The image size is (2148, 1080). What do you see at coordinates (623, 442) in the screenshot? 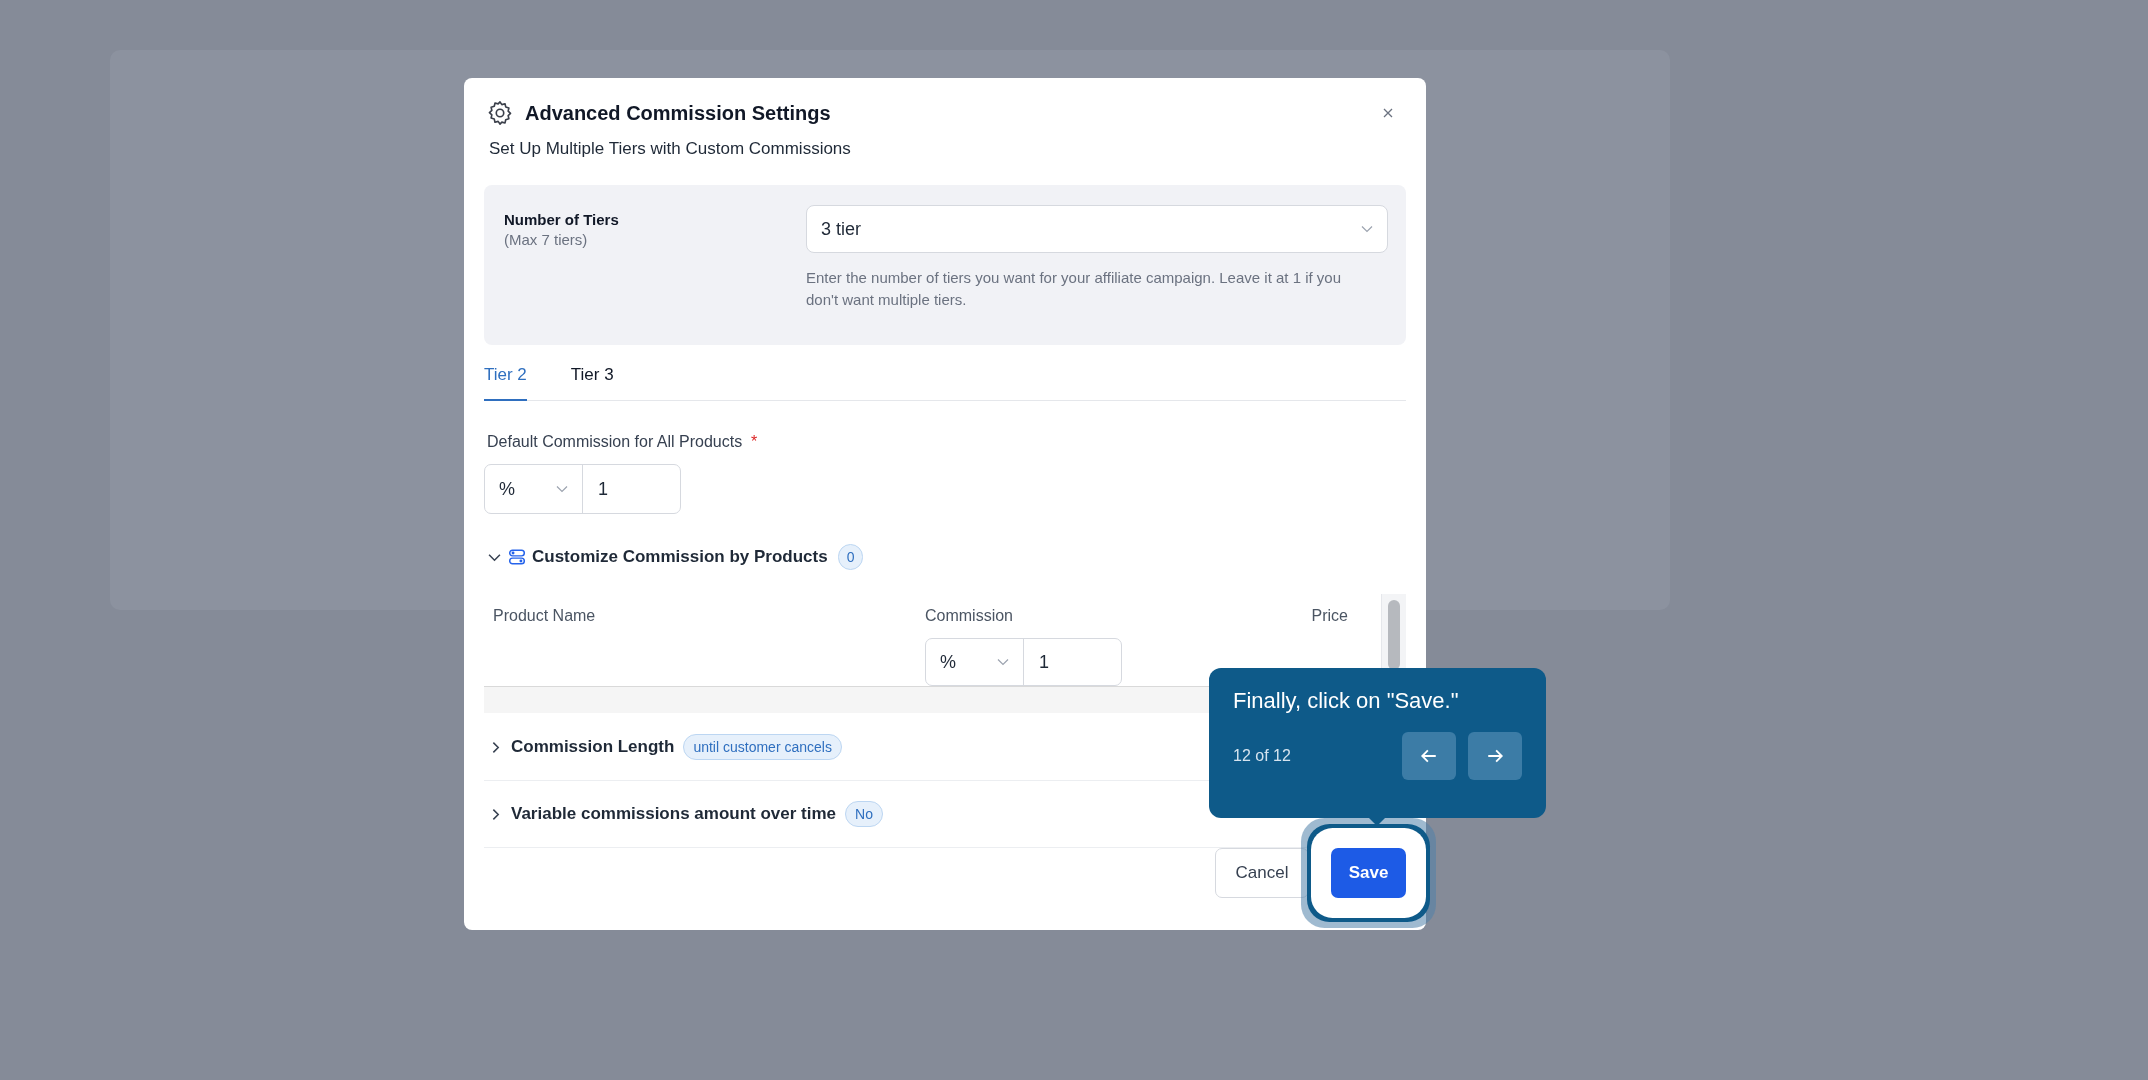
I see `field-label: Default Commission for All Products *` at bounding box center [623, 442].